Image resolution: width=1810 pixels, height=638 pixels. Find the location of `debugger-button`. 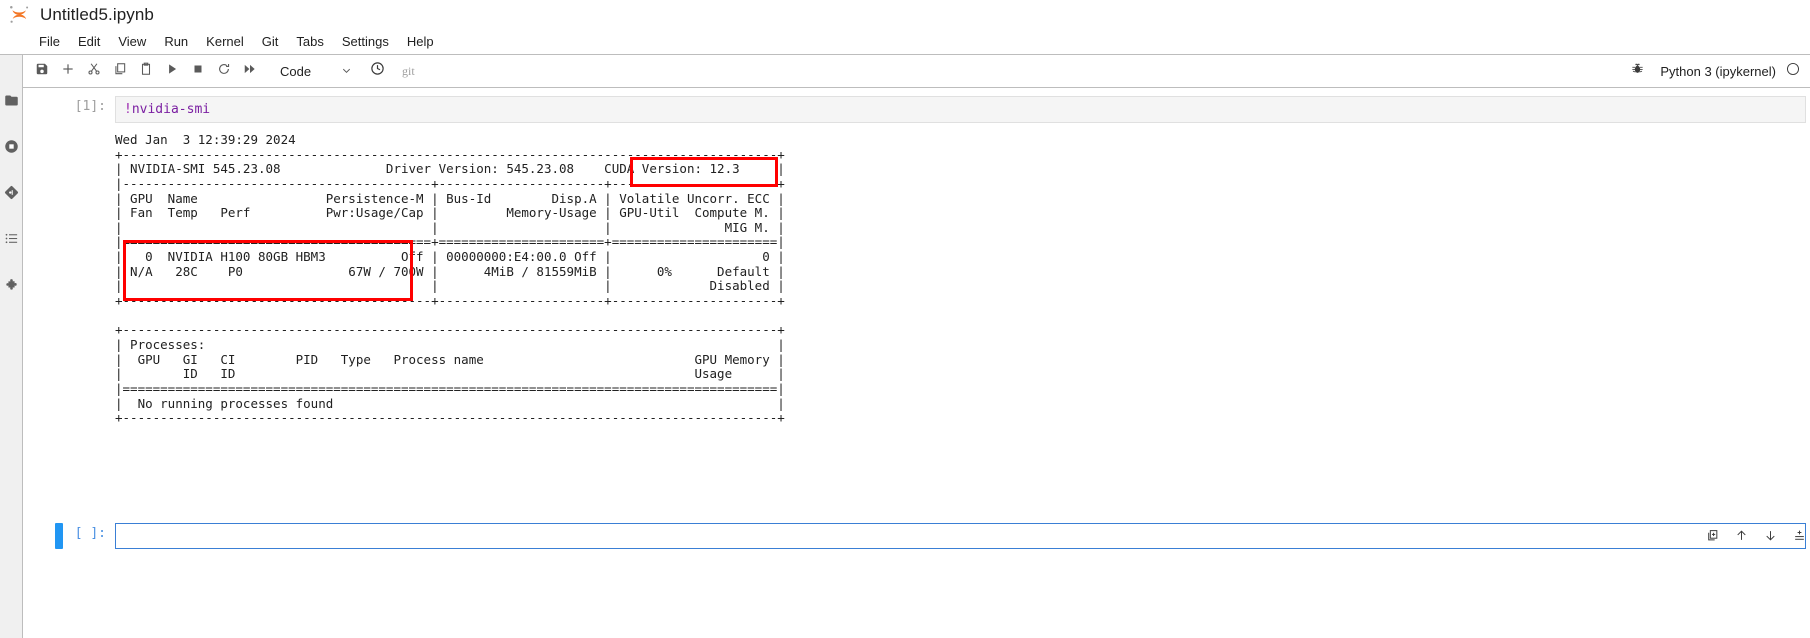

debugger-button is located at coordinates (1637, 71).